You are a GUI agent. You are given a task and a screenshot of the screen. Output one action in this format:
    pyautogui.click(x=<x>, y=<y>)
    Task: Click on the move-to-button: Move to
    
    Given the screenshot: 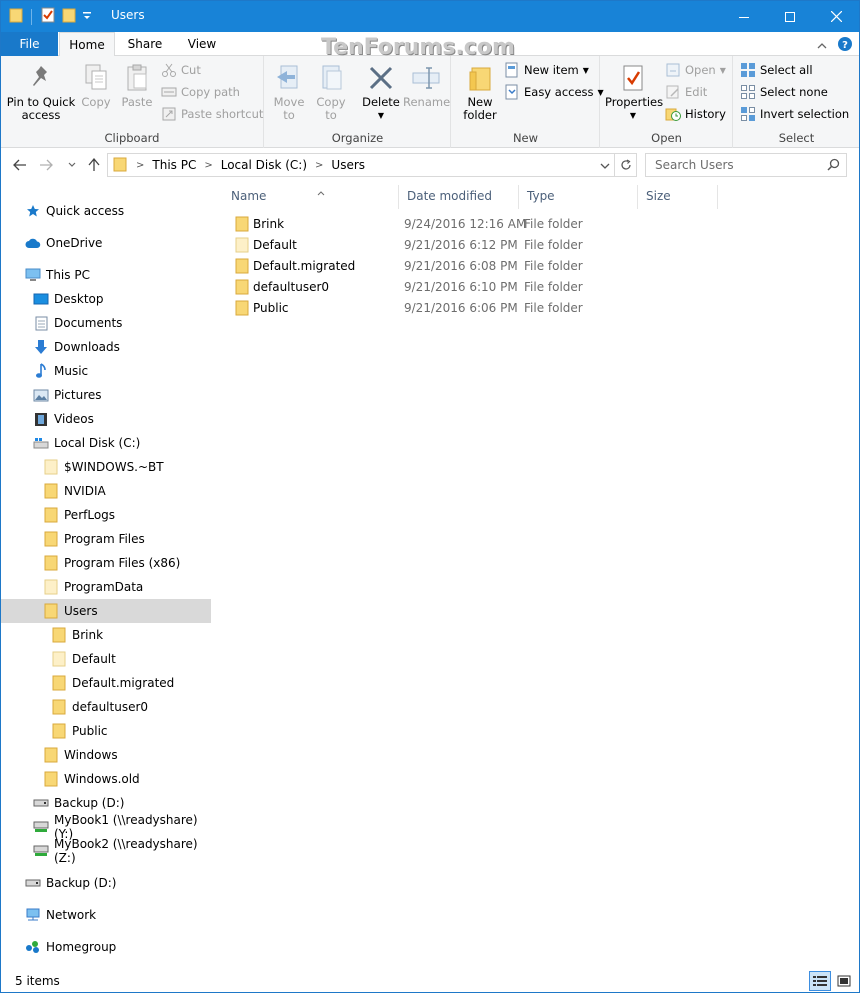 What is the action you would take?
    pyautogui.click(x=289, y=91)
    